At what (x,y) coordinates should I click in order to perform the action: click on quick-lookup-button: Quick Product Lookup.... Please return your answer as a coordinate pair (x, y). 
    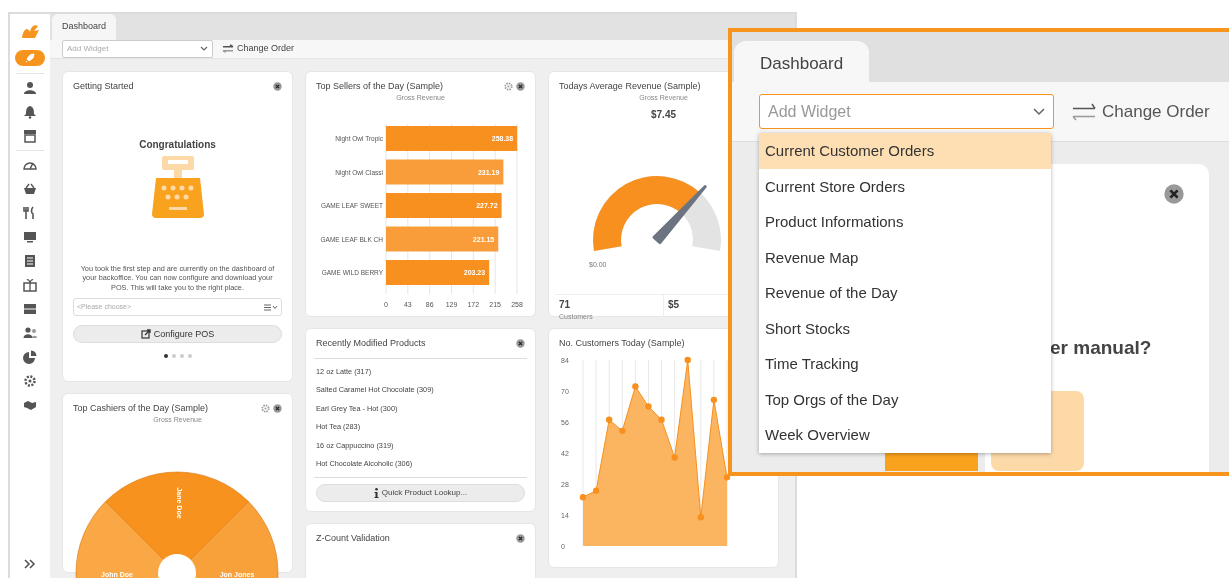
    Looking at the image, I should click on (420, 493).